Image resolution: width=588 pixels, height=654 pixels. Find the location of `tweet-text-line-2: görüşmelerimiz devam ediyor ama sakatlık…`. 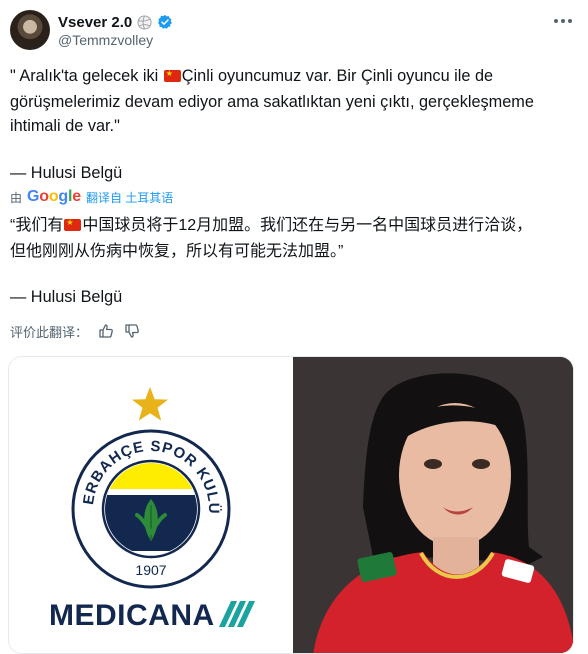

tweet-text-line-2: görüşmelerimiz devam ediyor ama sakatlık… is located at coordinates (272, 102).